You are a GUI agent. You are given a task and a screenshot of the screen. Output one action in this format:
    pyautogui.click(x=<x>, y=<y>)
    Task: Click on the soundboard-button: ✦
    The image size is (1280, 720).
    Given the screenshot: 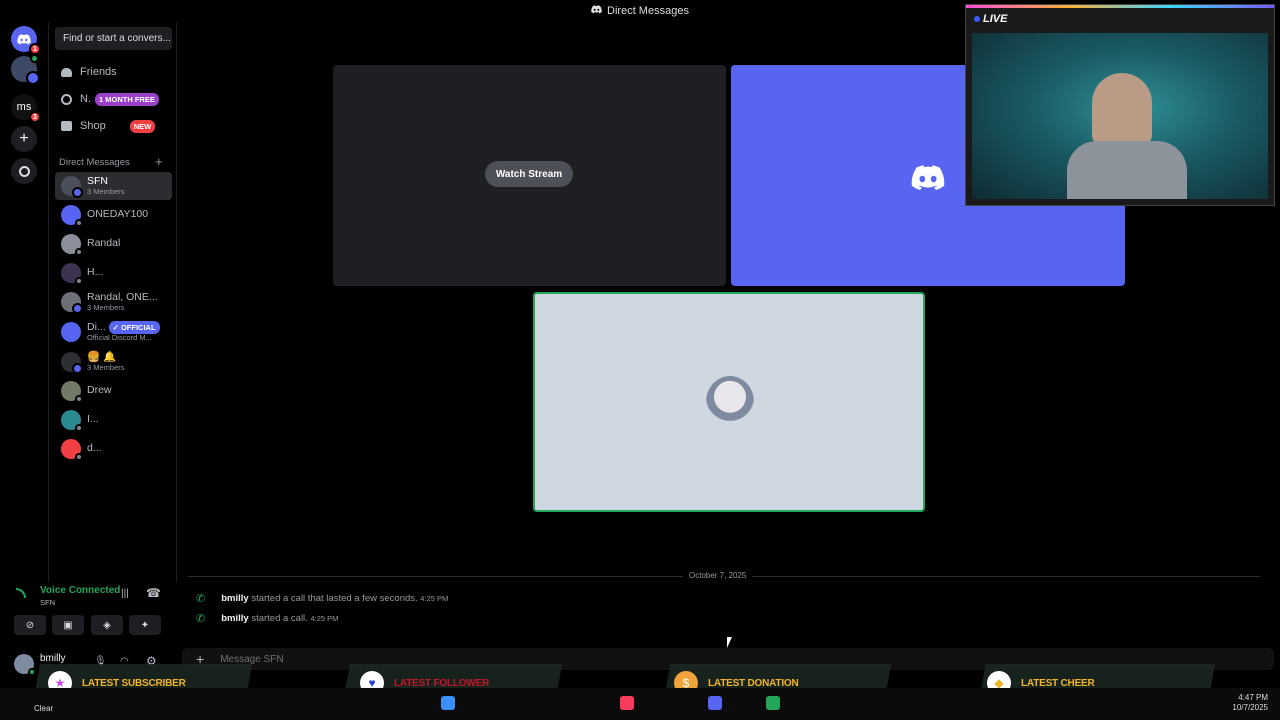 What is the action you would take?
    pyautogui.click(x=145, y=625)
    